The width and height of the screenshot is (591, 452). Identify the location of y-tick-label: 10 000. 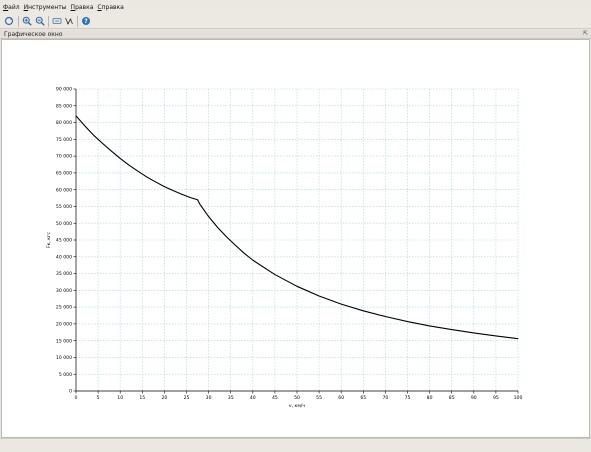
(64, 358).